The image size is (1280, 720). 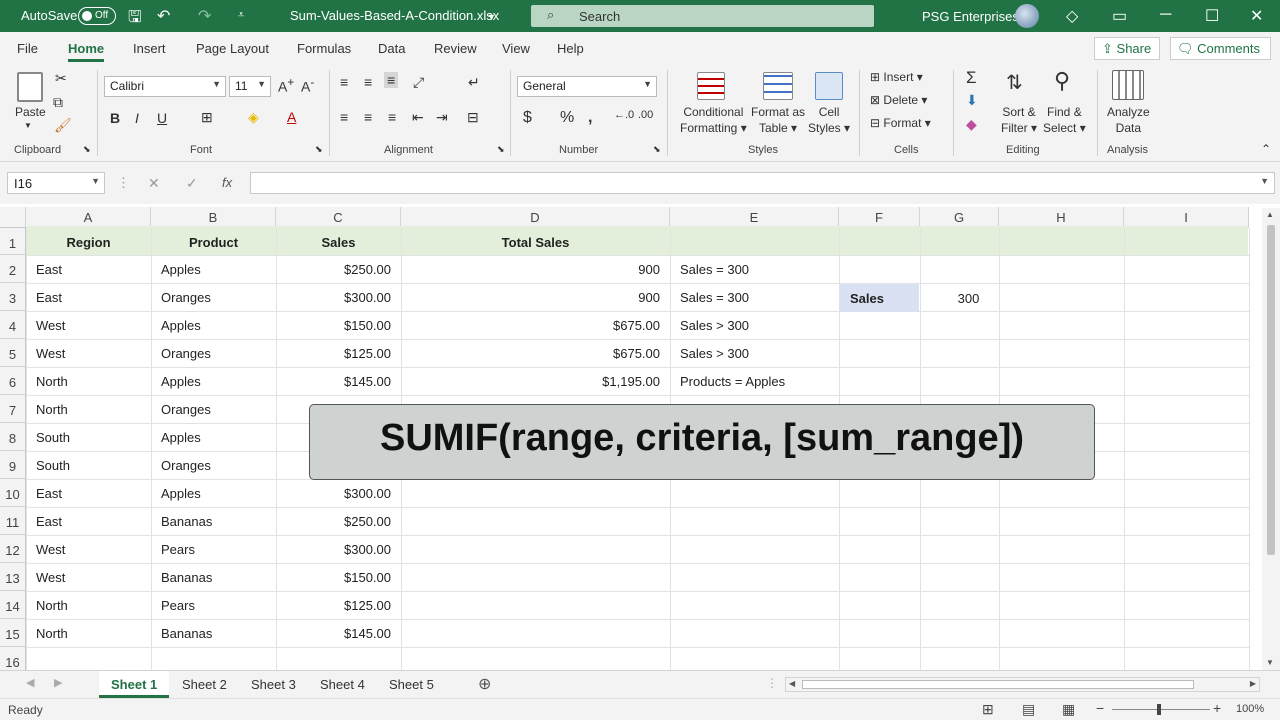 What do you see at coordinates (88, 297) in the screenshot?
I see `region-cell: East` at bounding box center [88, 297].